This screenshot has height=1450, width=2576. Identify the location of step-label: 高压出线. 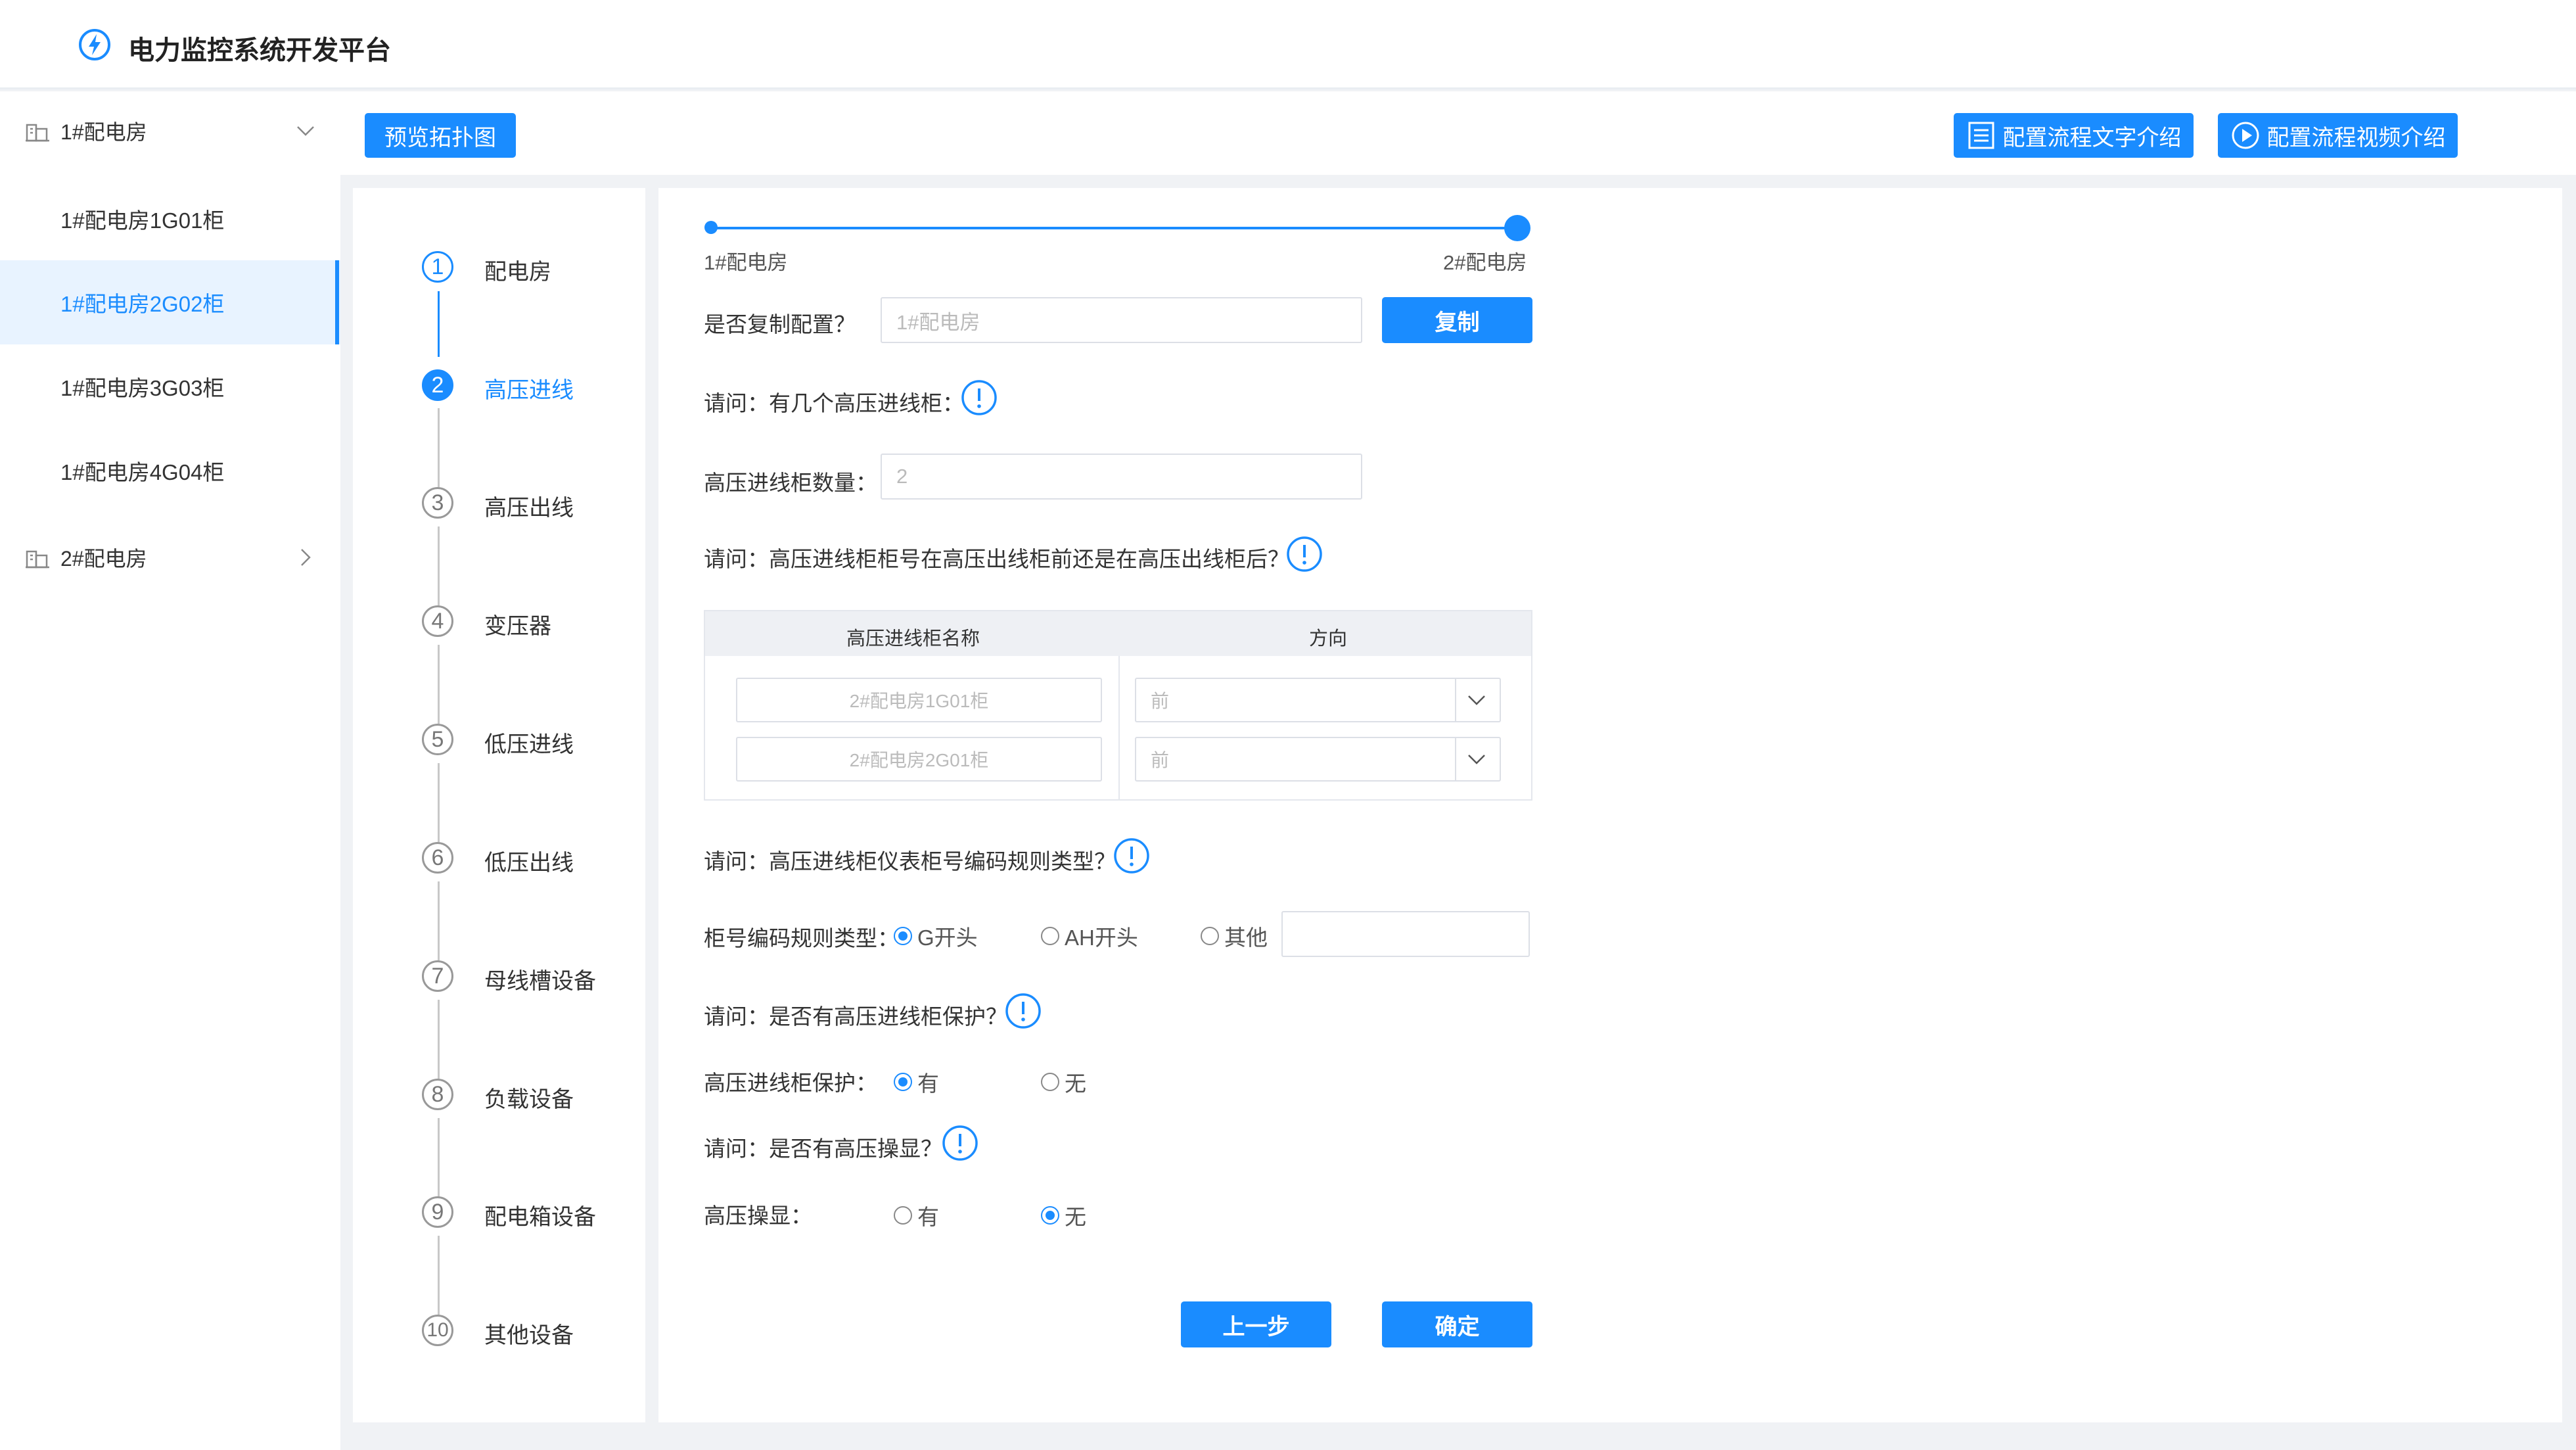
(529, 508).